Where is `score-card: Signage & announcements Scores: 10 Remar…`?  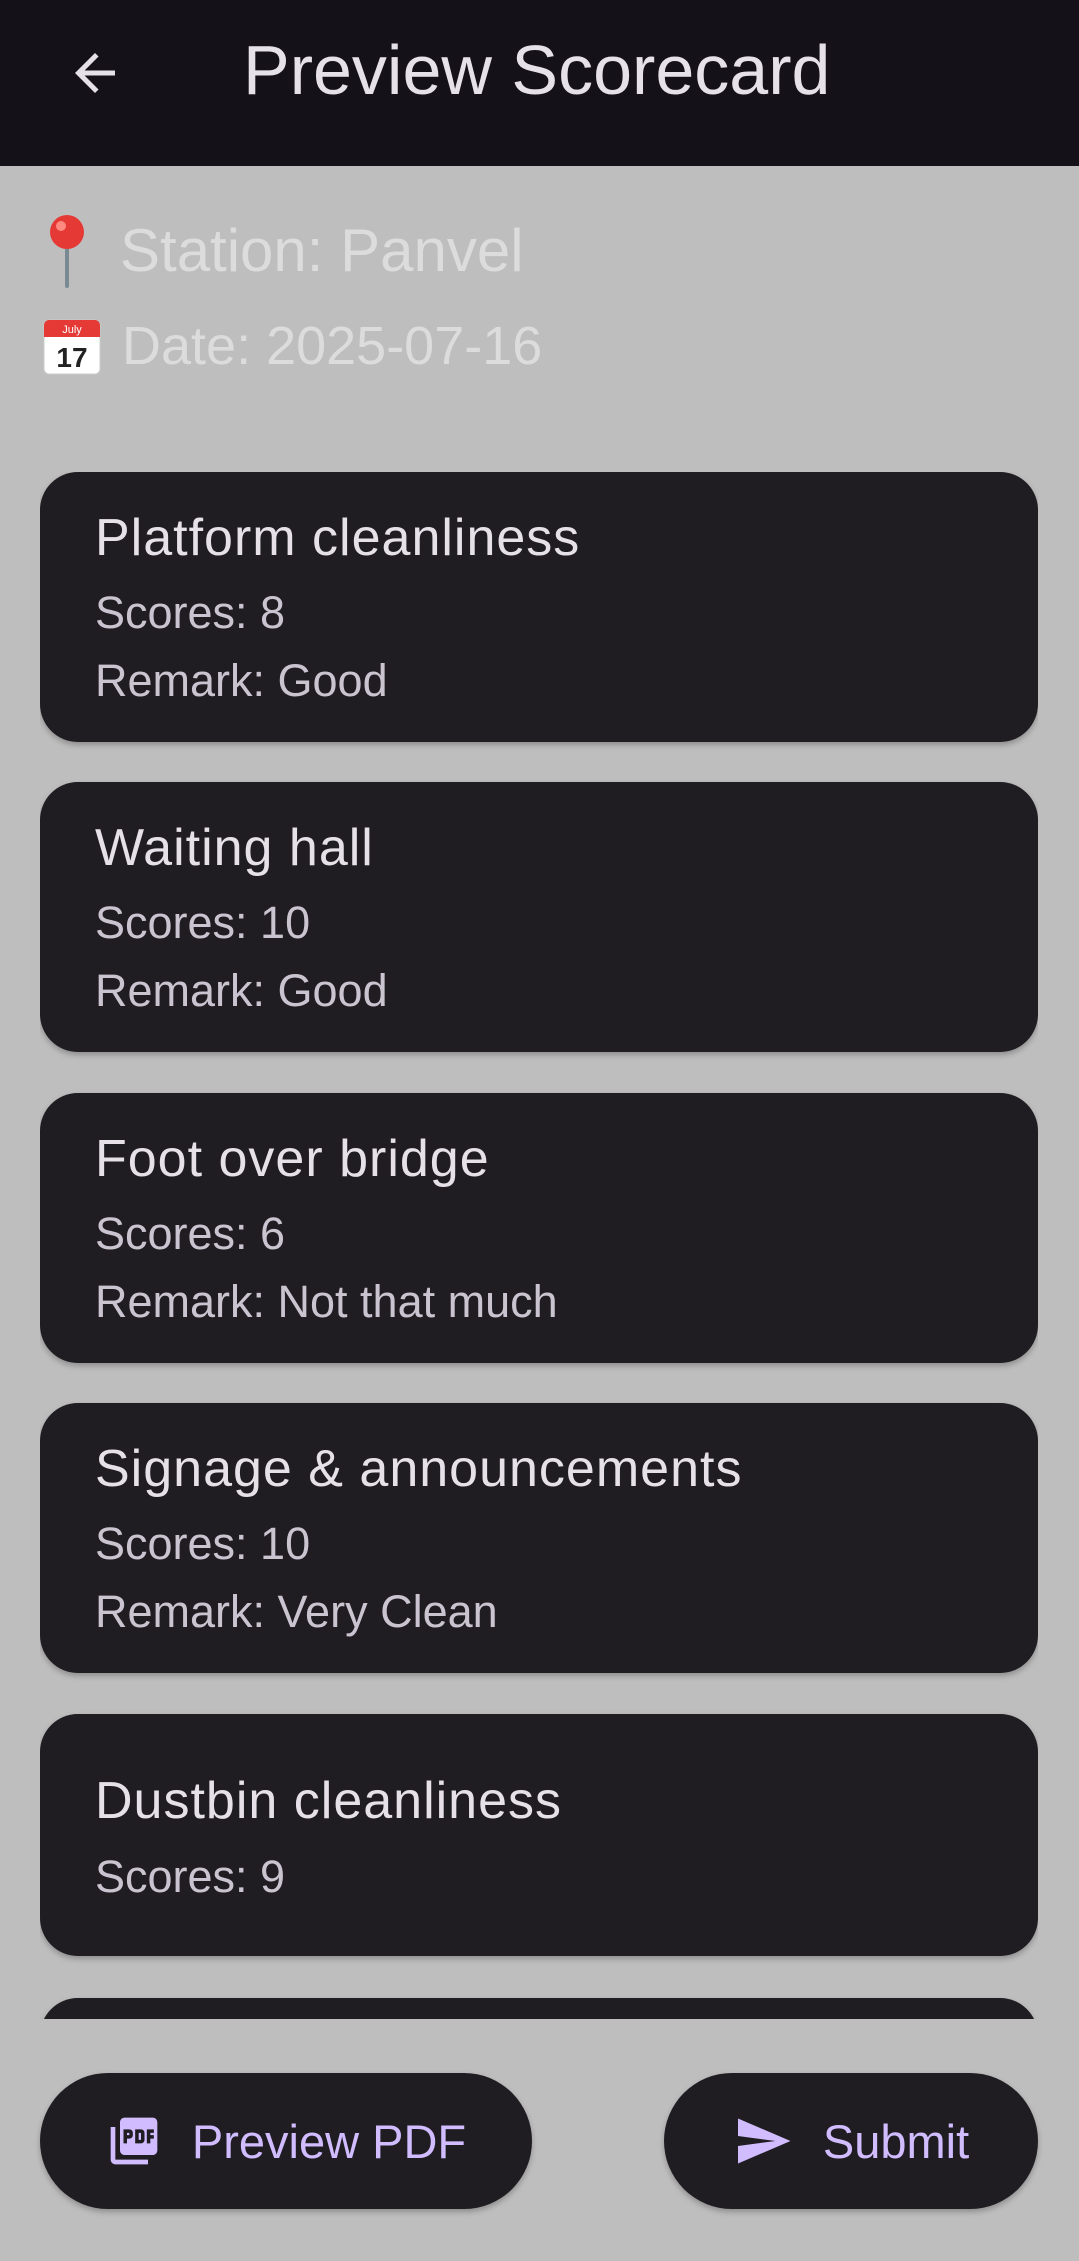
score-card: Signage & announcements Scores: 10 Remar… is located at coordinates (539, 1538).